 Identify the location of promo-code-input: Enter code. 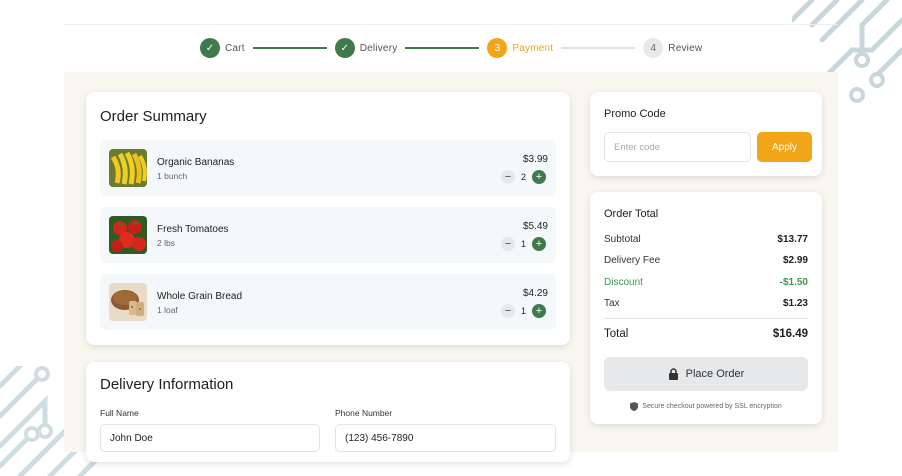
(677, 147).